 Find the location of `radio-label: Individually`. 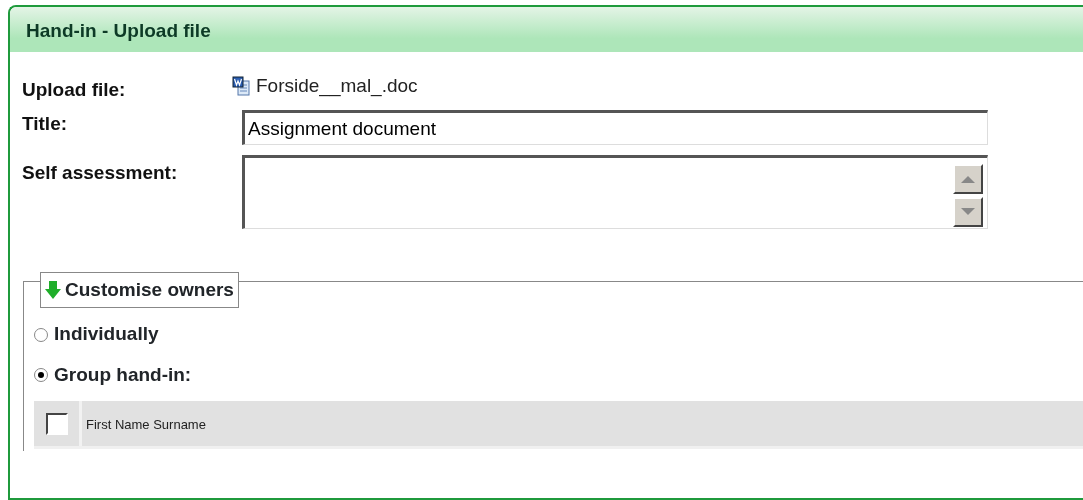

radio-label: Individually is located at coordinates (106, 334).